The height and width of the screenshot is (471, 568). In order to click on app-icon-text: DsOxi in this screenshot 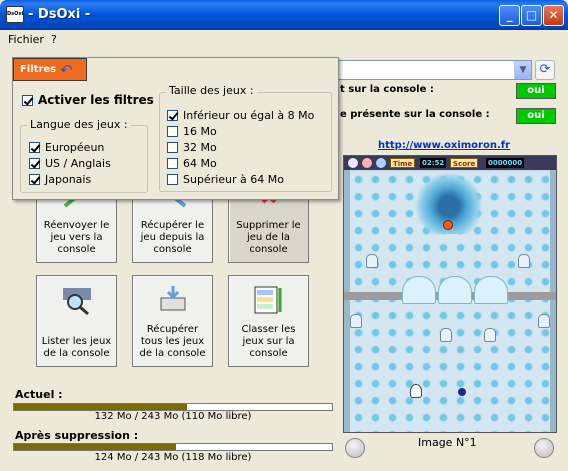, I will do `click(15, 14)`.